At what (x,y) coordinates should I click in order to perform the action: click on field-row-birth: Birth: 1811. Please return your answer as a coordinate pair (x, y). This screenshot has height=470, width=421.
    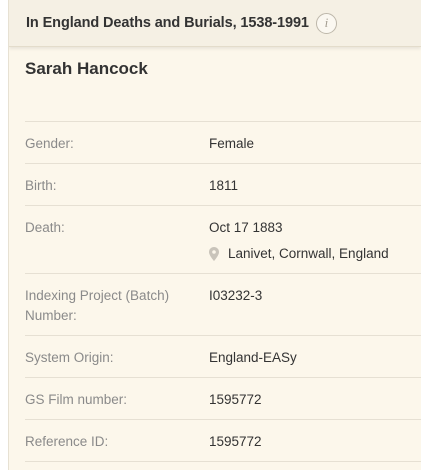
    Looking at the image, I should click on (223, 185).